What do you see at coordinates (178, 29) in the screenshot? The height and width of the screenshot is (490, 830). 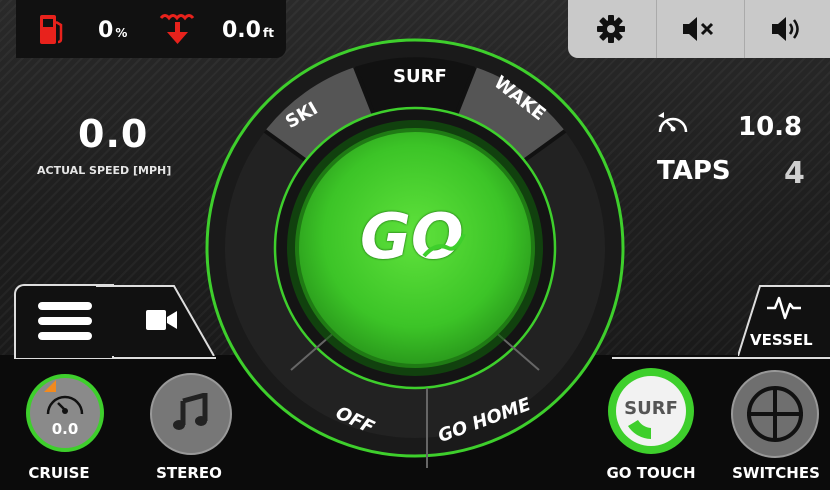 I see `depth-icon` at bounding box center [178, 29].